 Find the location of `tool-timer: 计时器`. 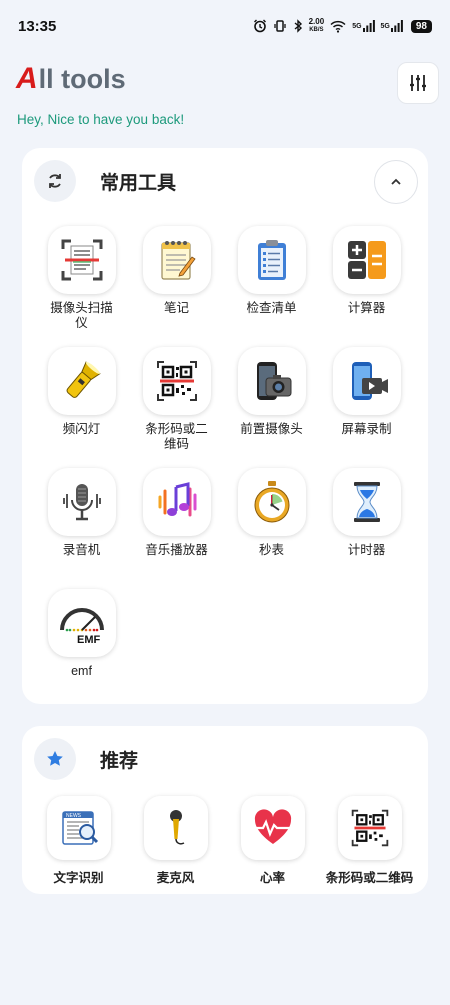

tool-timer: 计时器 is located at coordinates (366, 525).